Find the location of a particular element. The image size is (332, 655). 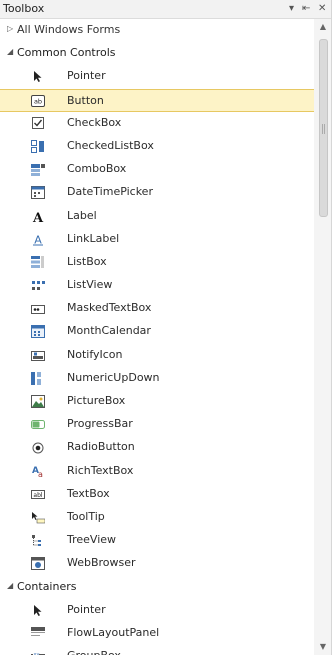

toolbox-item-datetimepicker: DateTimePicker is located at coordinates (157, 192).